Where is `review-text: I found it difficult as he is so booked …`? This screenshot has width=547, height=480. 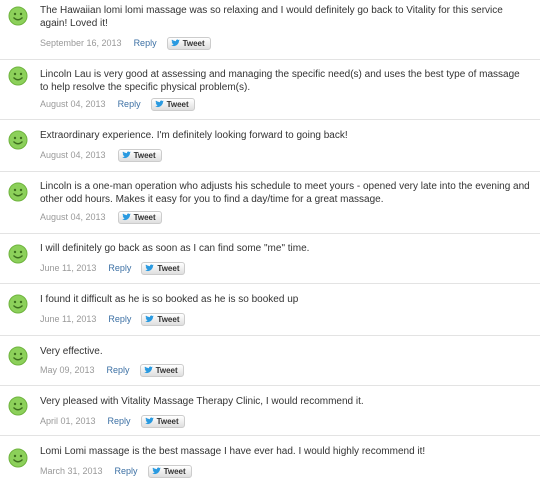
review-text: I found it difficult as he is so booked … is located at coordinates (169, 299).